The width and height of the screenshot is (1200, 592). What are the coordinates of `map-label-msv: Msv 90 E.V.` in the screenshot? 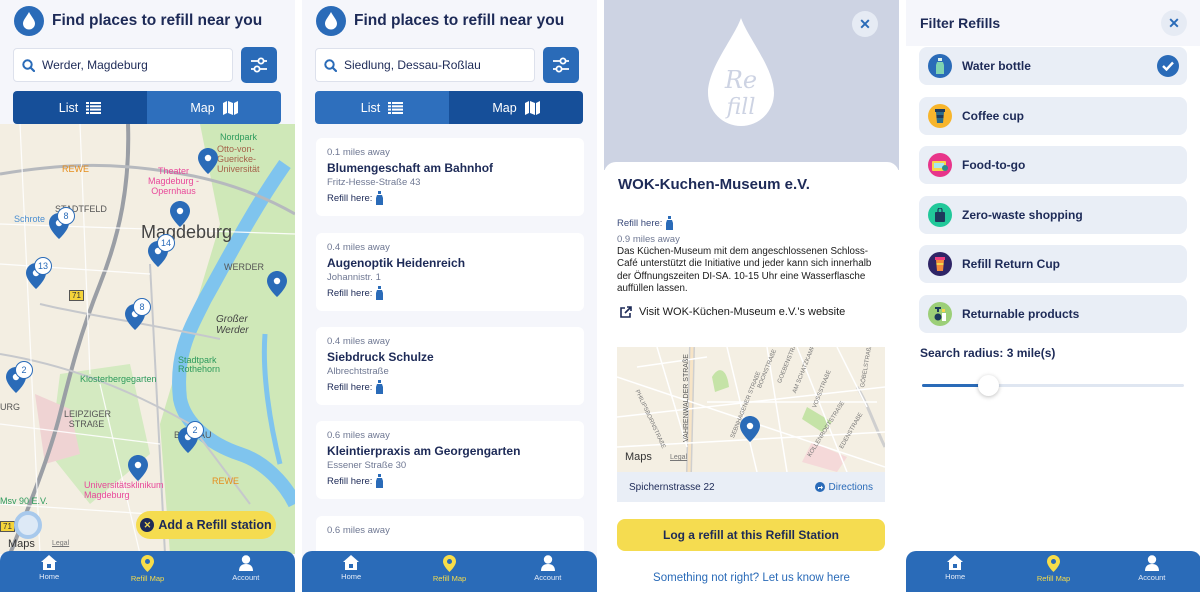 It's located at (24, 501).